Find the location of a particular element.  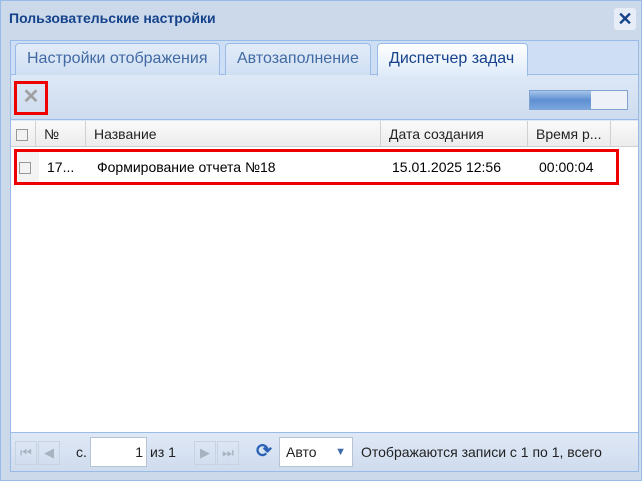

page-size-value: Авто is located at coordinates (301, 452).